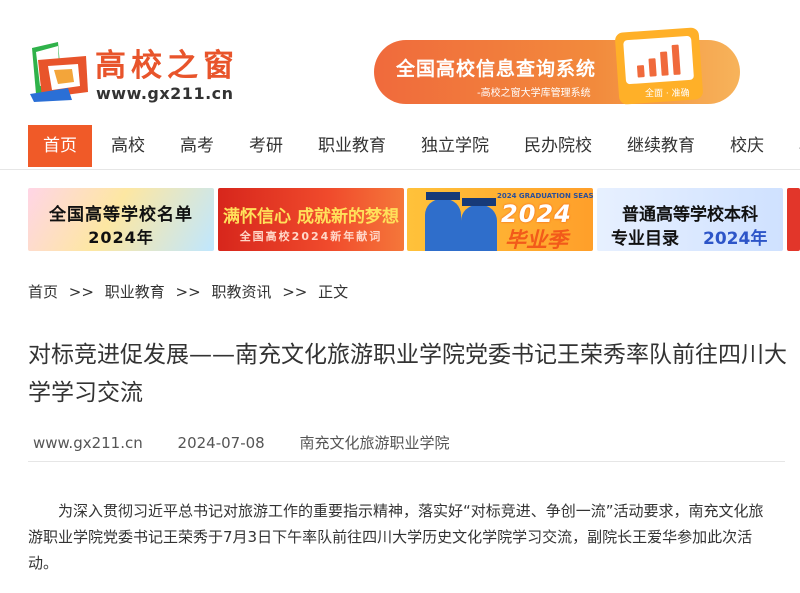  I want to click on promo-year: 2024年, so click(735, 239).